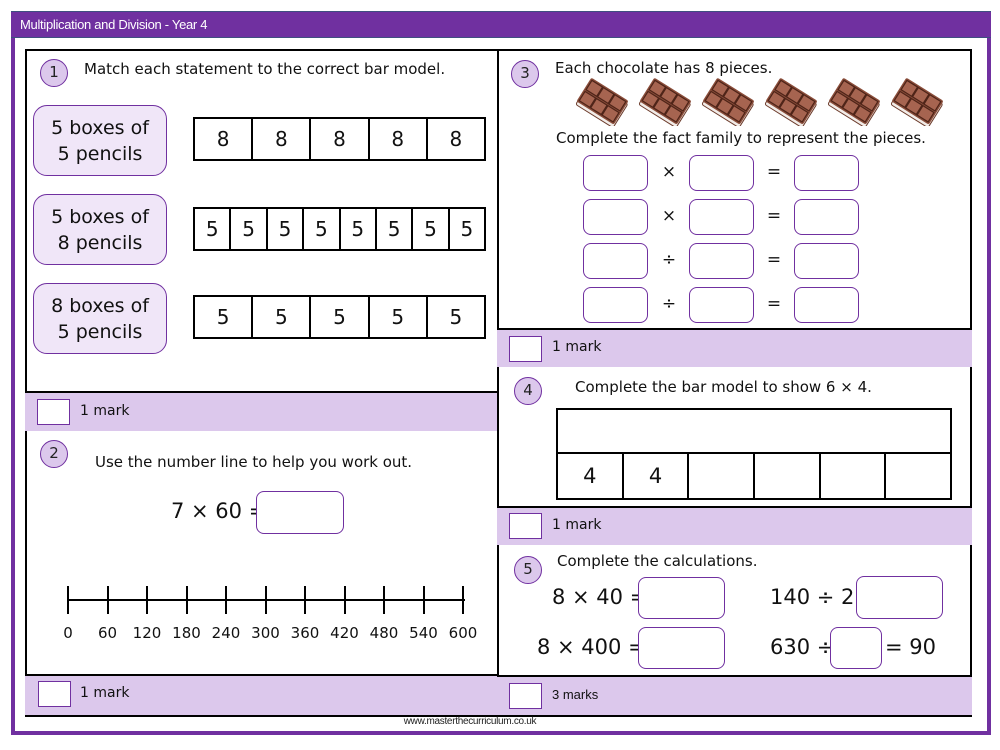 This screenshot has width=1000, height=750. Describe the element at coordinates (339, 229) in the screenshot. I see `bar-model: 5 5 5 5 5 5 5 5` at that location.